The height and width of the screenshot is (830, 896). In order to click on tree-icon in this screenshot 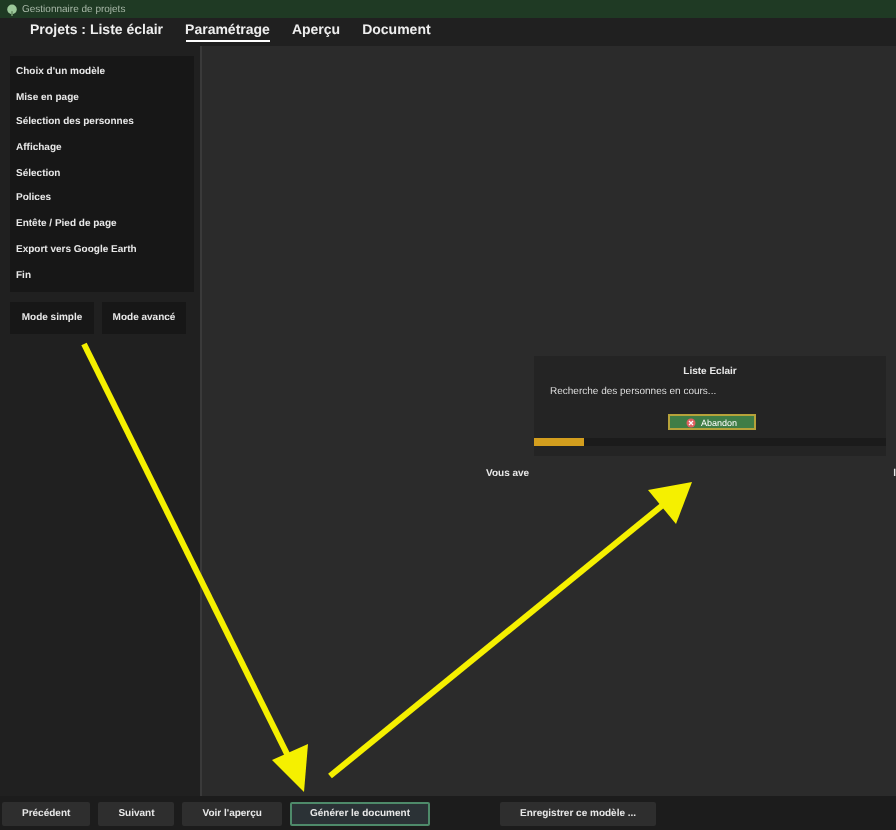, I will do `click(12, 9)`.